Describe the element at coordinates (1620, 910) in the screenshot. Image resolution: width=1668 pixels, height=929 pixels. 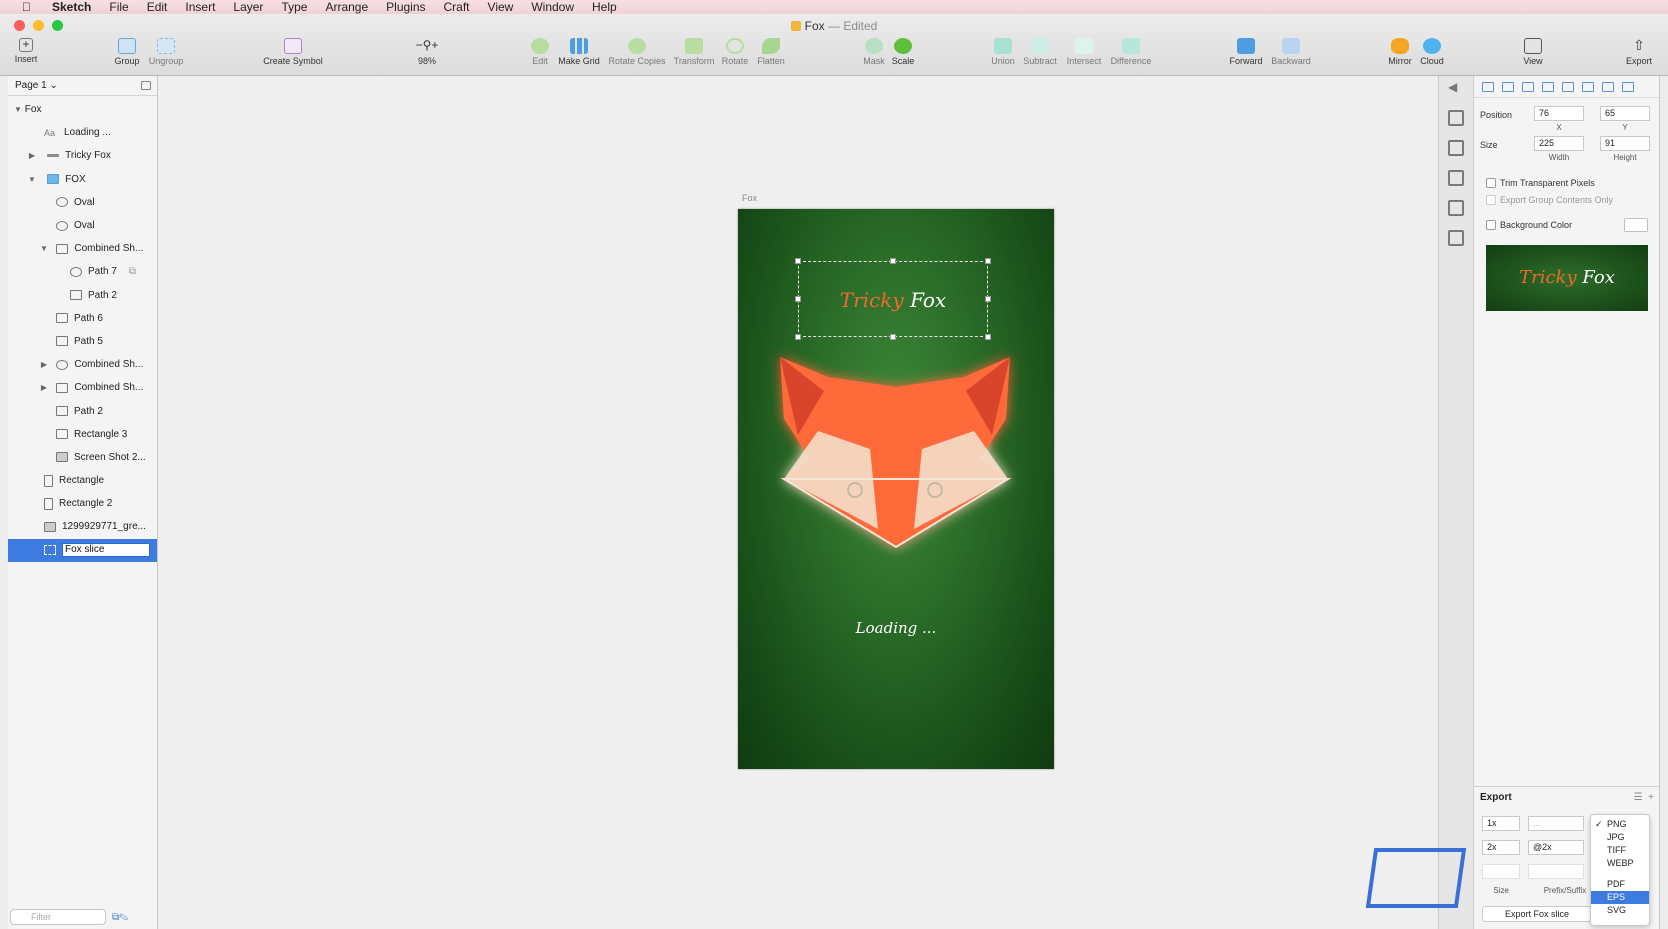
I see `format-option-svg: SVG` at that location.